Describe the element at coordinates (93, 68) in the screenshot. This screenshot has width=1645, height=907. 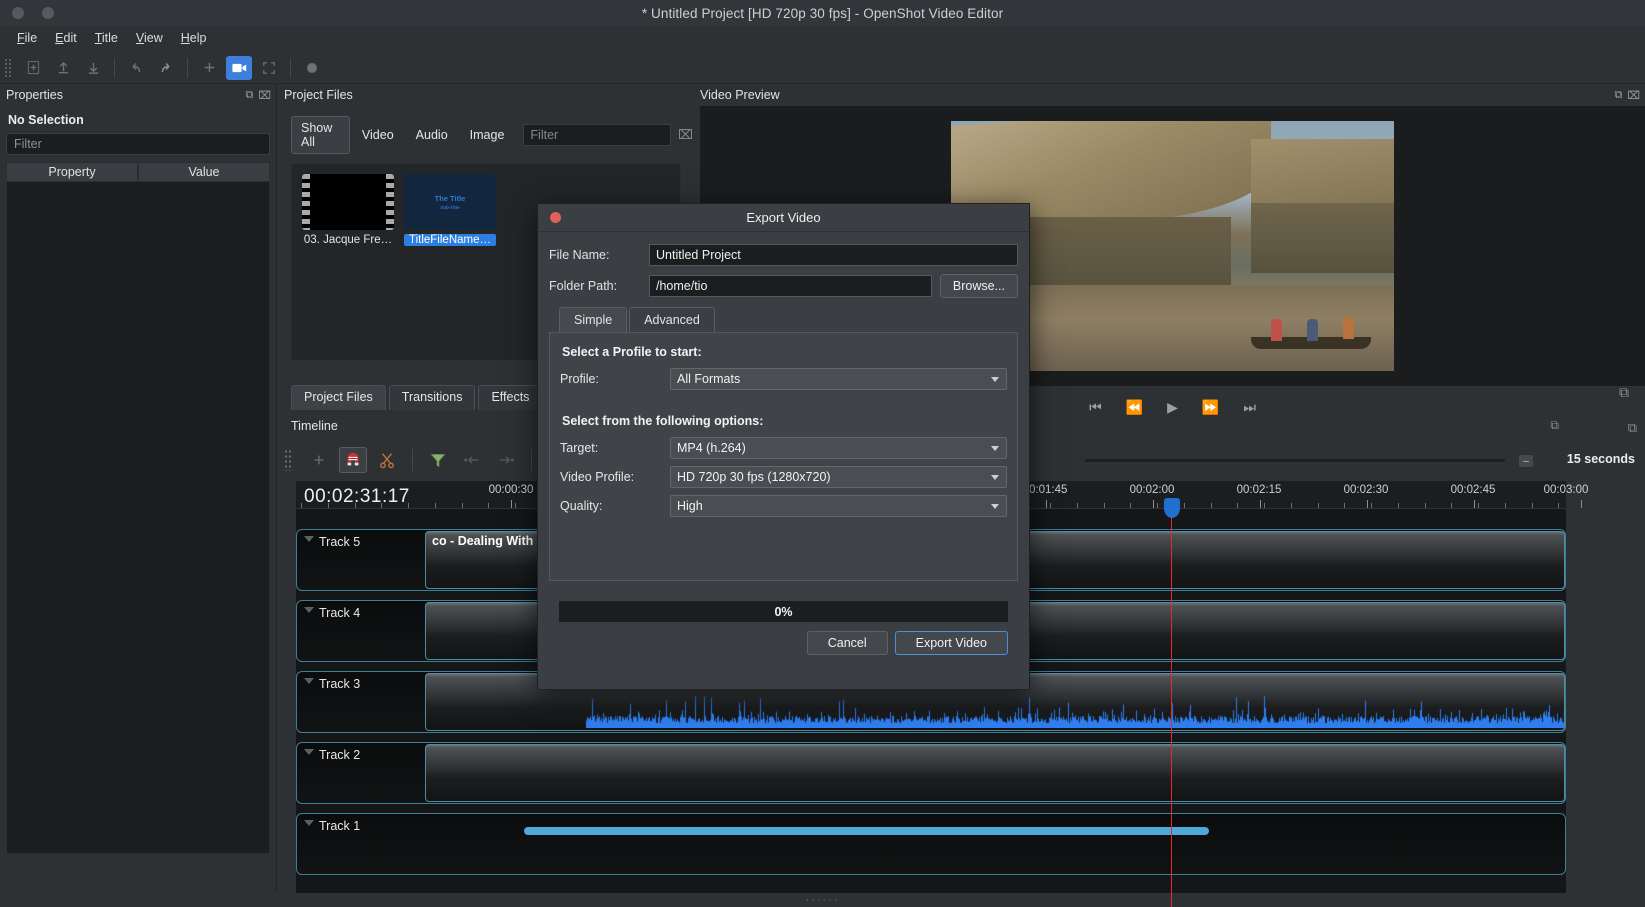
I see `save-project-icon` at that location.